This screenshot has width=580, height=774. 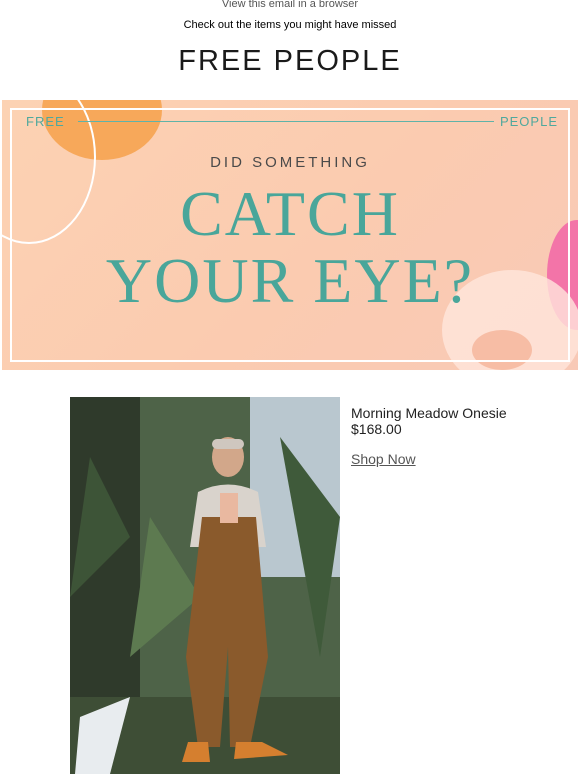 What do you see at coordinates (383, 459) in the screenshot?
I see `shop-now-link: Shop Now` at bounding box center [383, 459].